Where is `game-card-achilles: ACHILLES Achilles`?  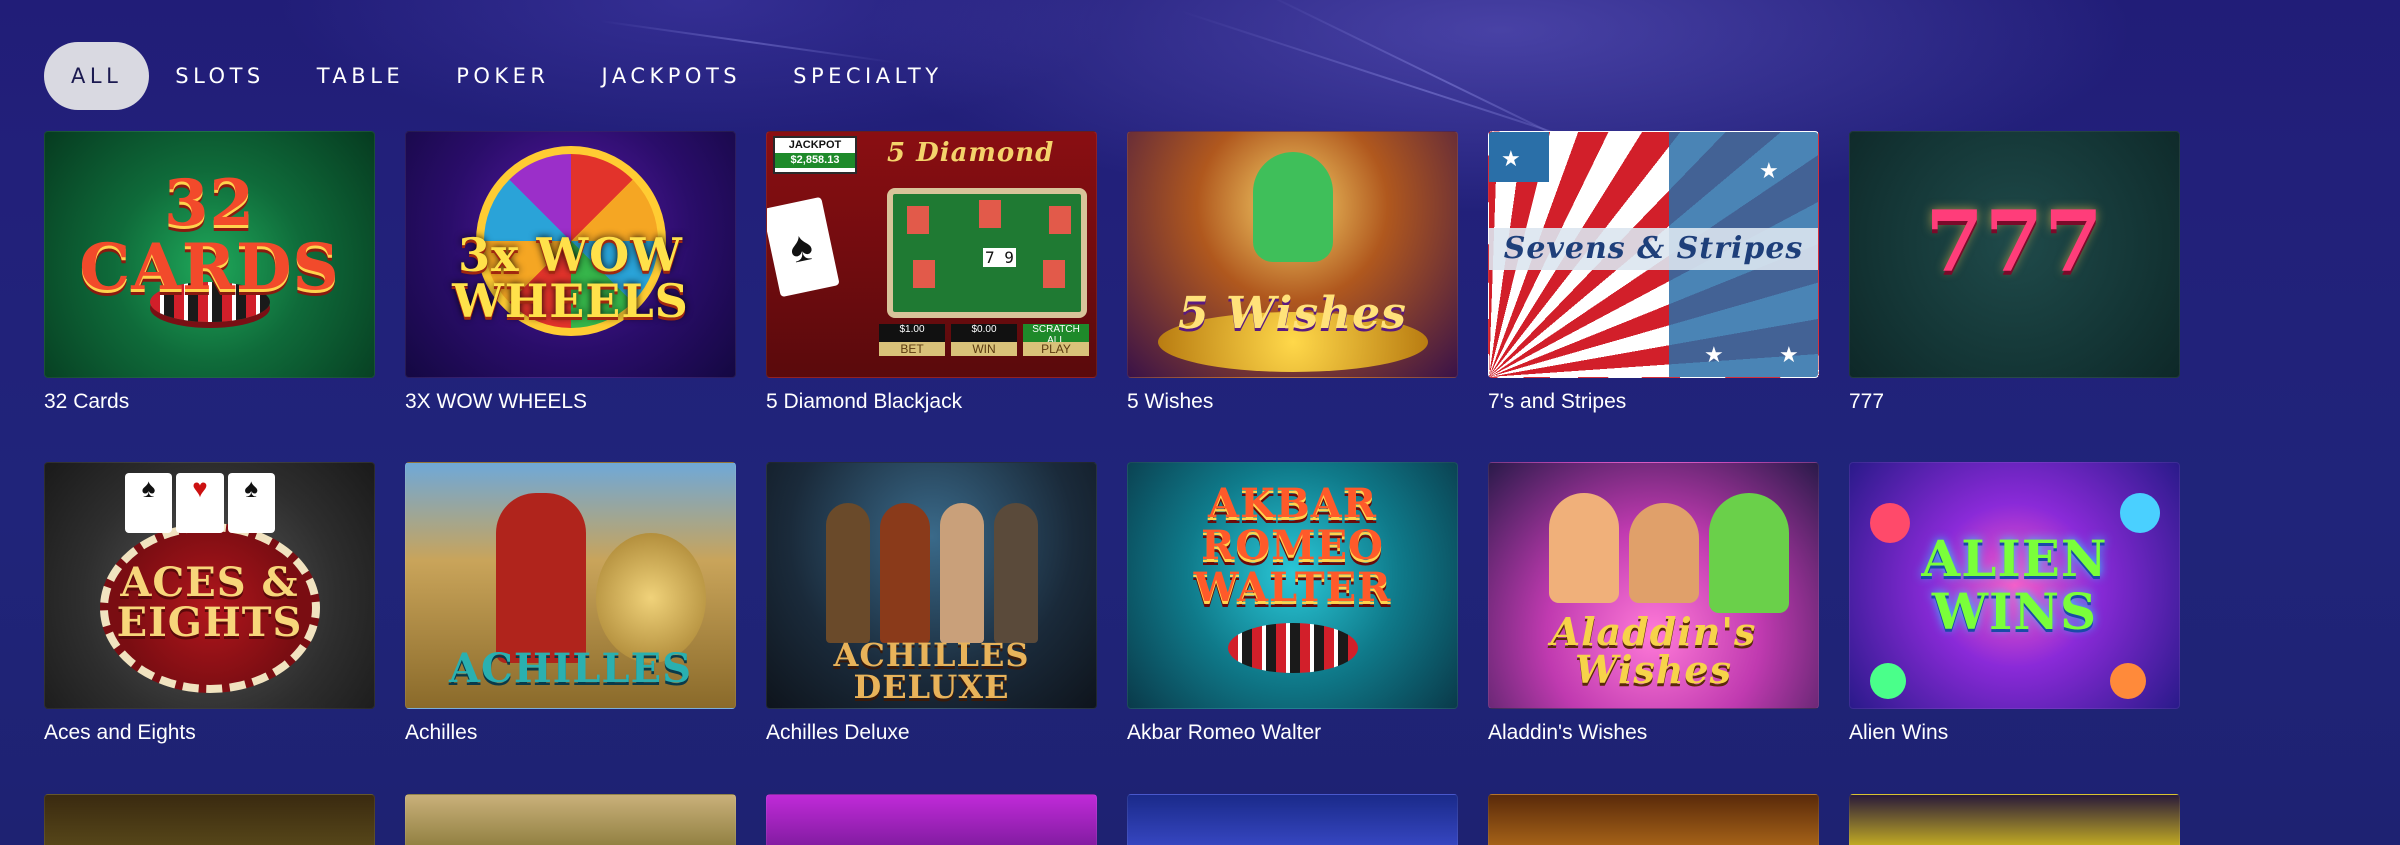 game-card-achilles: ACHILLES Achilles is located at coordinates (570, 627).